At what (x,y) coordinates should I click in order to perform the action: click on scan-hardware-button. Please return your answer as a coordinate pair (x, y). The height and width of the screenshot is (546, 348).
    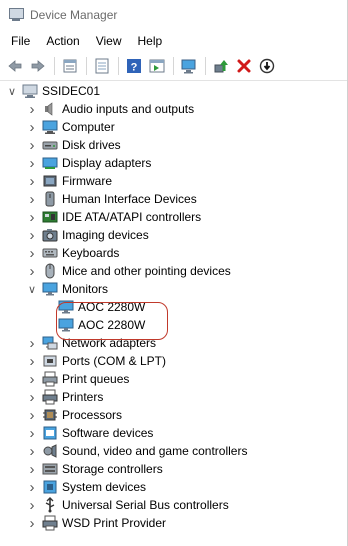
    Looking at the image, I should click on (189, 66).